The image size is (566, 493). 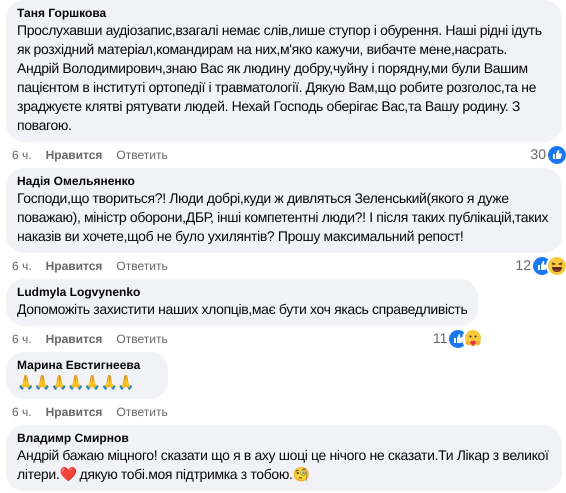 I want to click on reaction-count: 11, so click(x=440, y=338).